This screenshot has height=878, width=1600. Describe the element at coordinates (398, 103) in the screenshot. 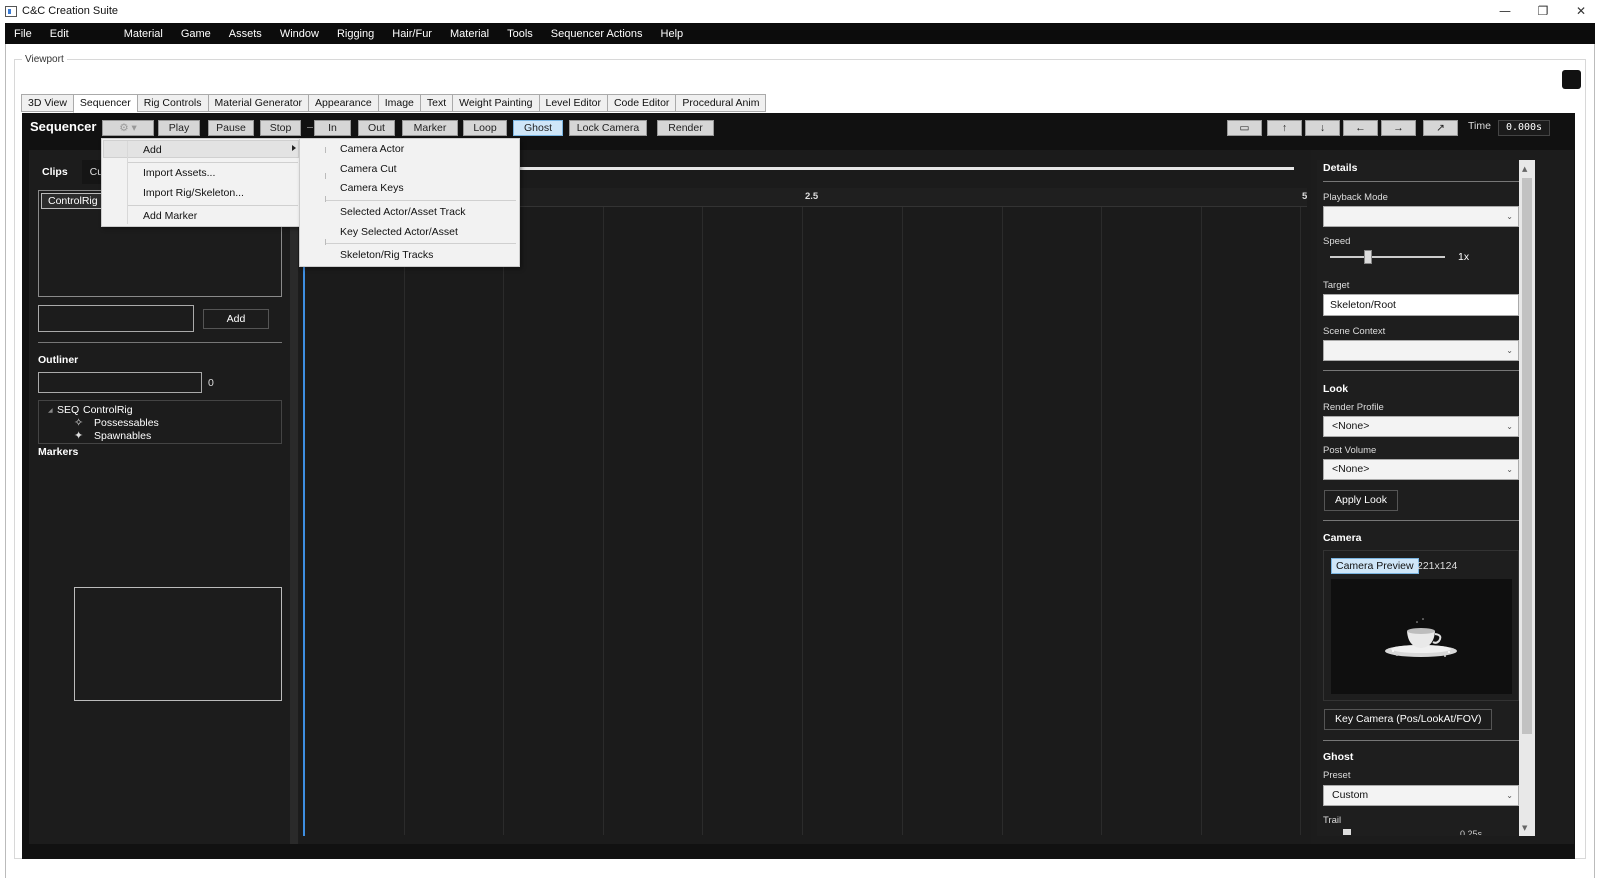

I see `tab-image: Image` at that location.